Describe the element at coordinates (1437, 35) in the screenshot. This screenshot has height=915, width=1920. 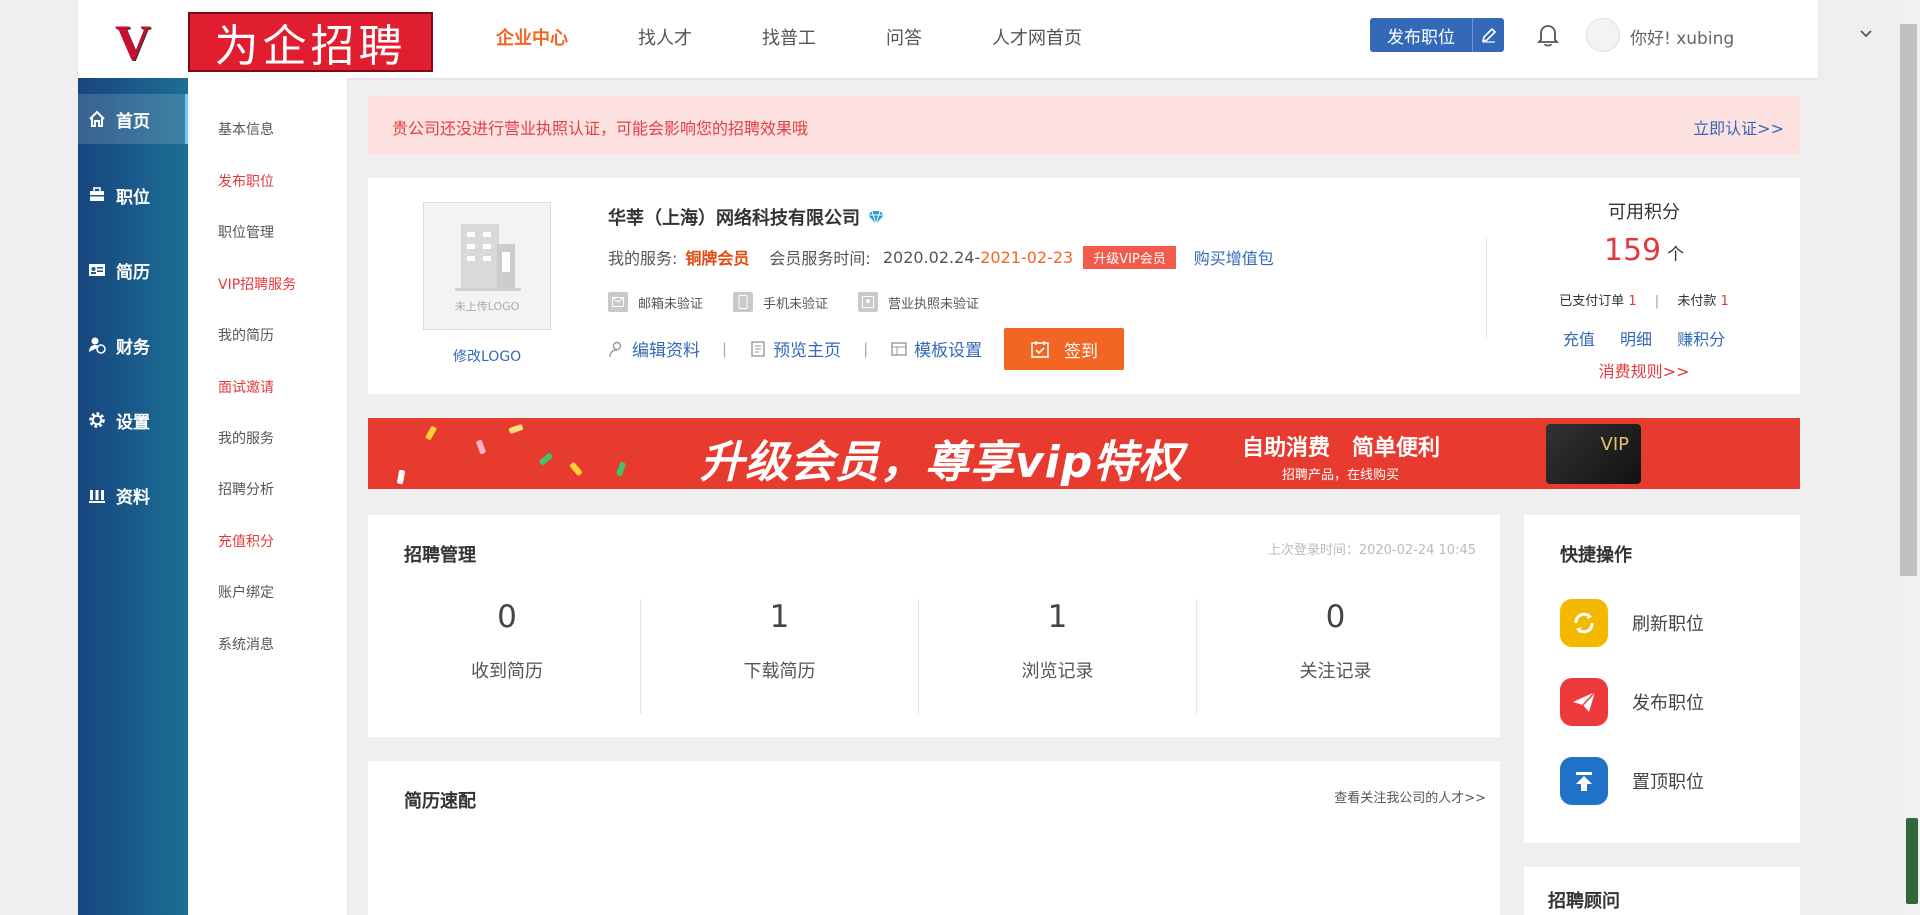
I see `post-job-button: 发布职位` at that location.